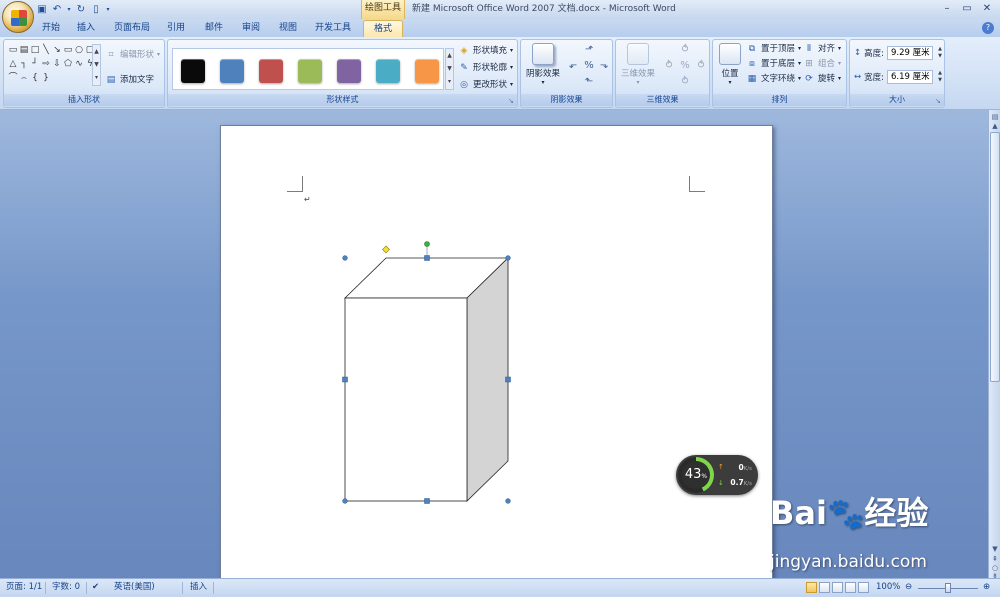  I want to click on rect-shape-icon: ▭, so click(68, 50).